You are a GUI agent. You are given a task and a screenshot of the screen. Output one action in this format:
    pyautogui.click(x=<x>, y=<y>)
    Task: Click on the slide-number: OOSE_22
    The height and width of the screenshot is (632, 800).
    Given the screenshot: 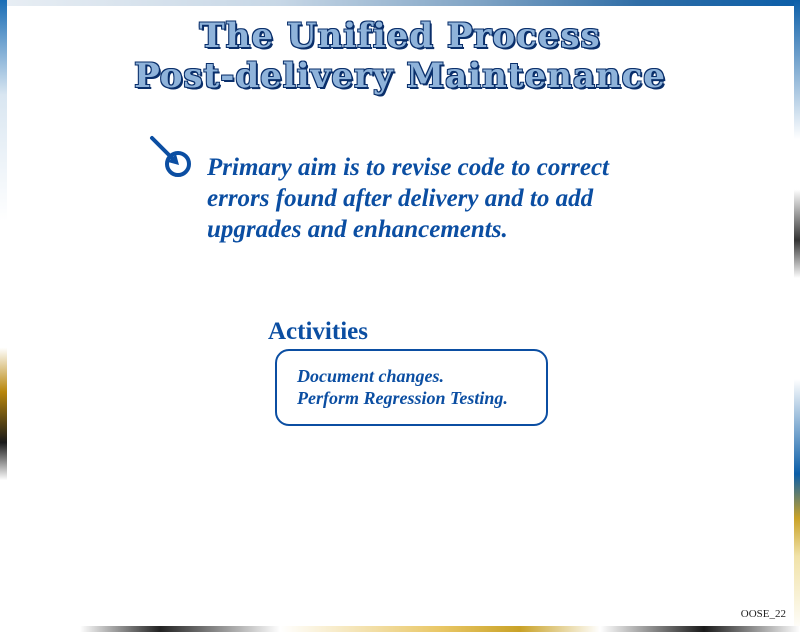 What is the action you would take?
    pyautogui.click(x=763, y=614)
    